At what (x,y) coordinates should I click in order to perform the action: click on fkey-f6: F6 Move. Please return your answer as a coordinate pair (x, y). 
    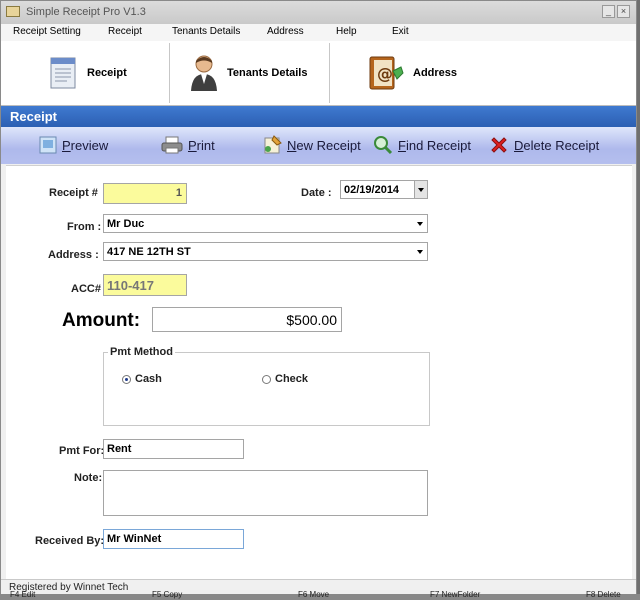
    Looking at the image, I should click on (314, 594).